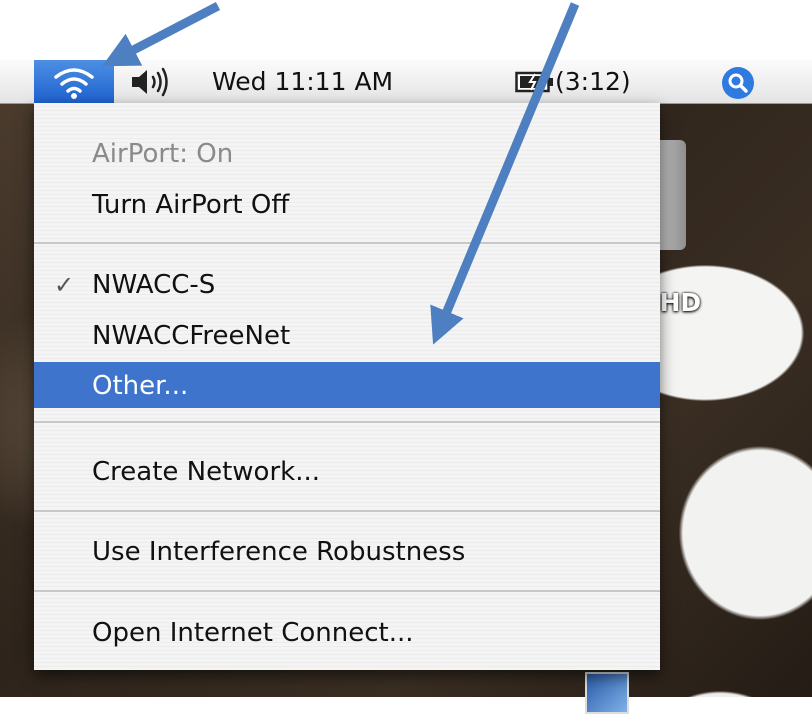 The image size is (812, 717). I want to click on page-margin, so click(406, 707).